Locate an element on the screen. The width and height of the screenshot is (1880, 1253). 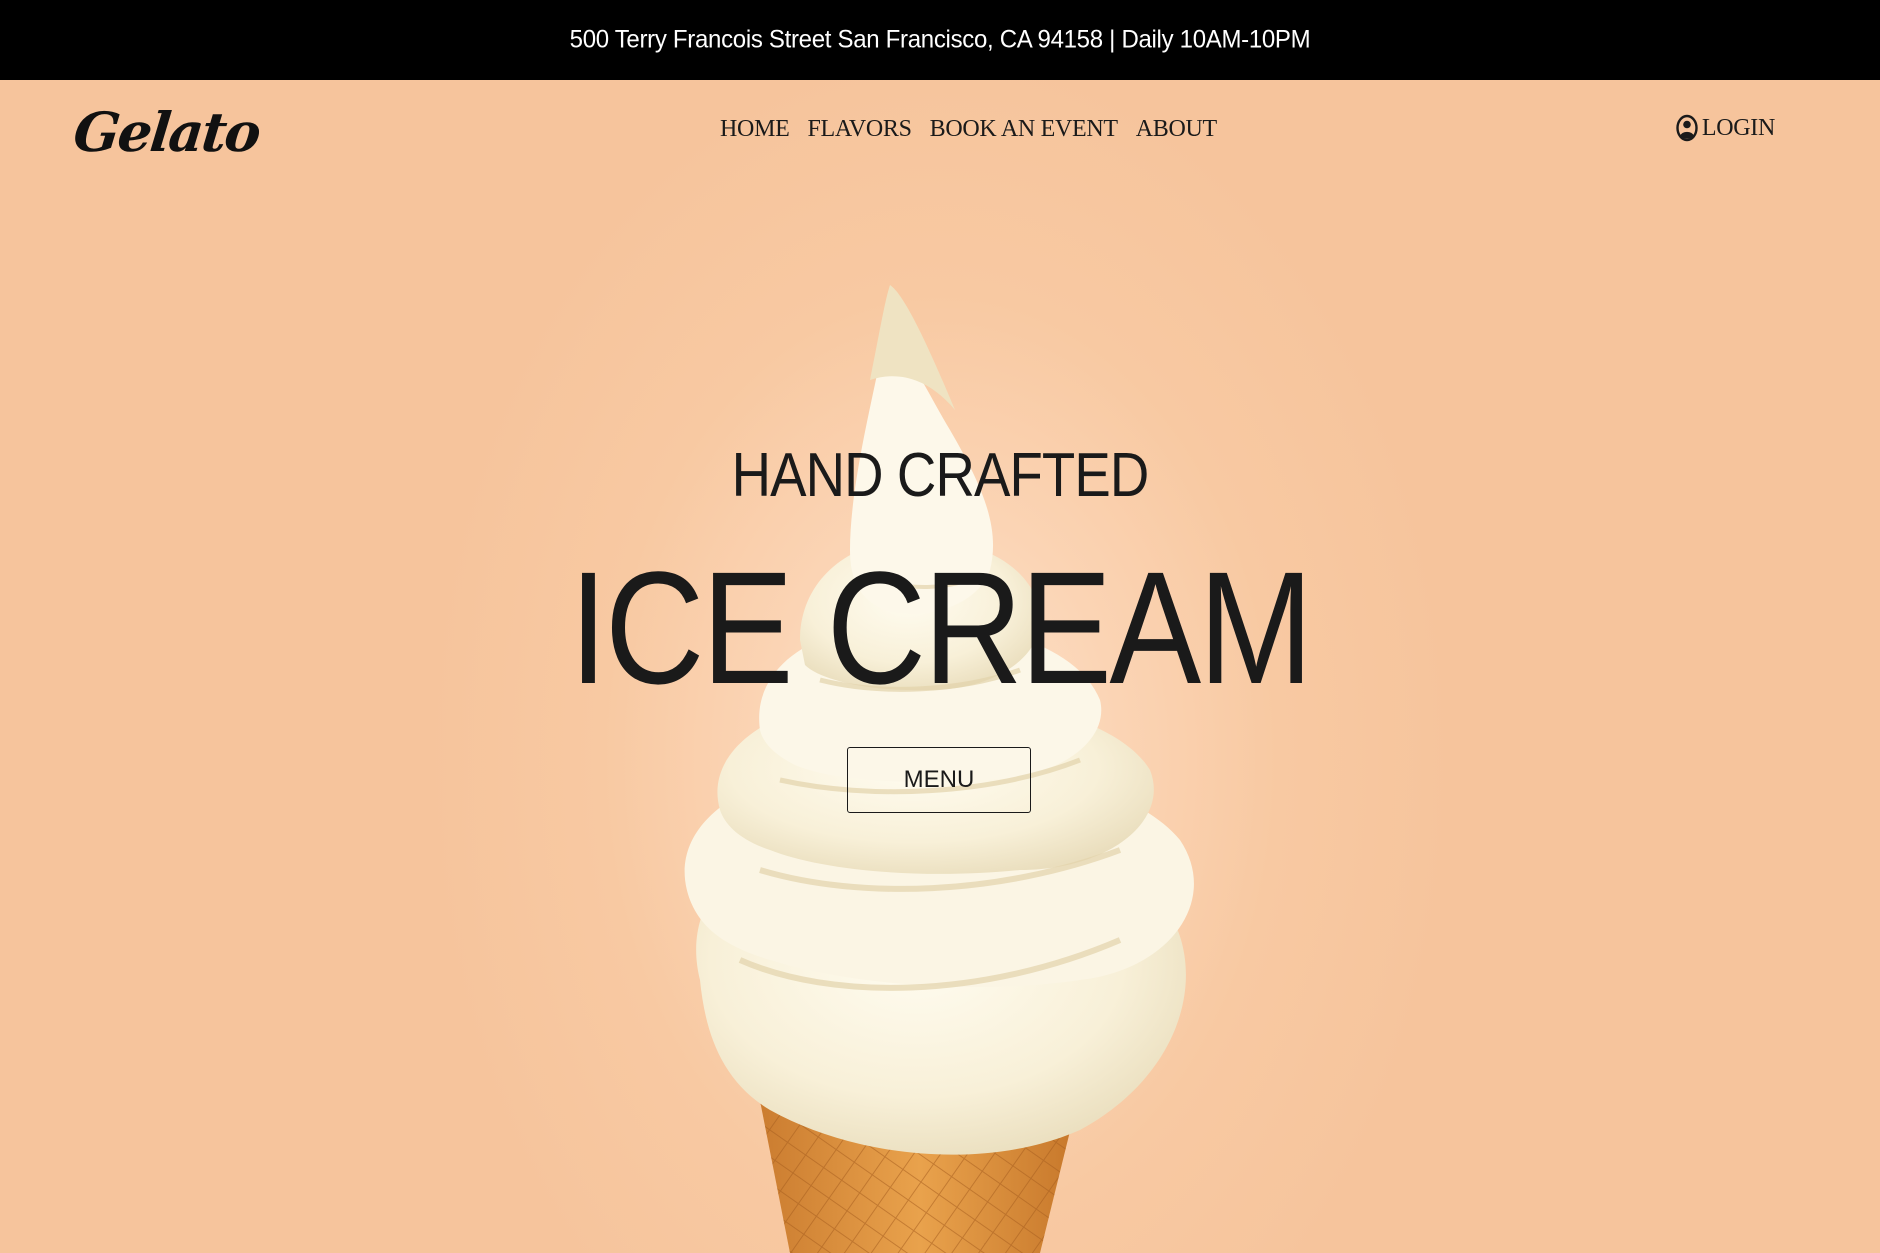
nav-about: ABOUT is located at coordinates (1176, 129).